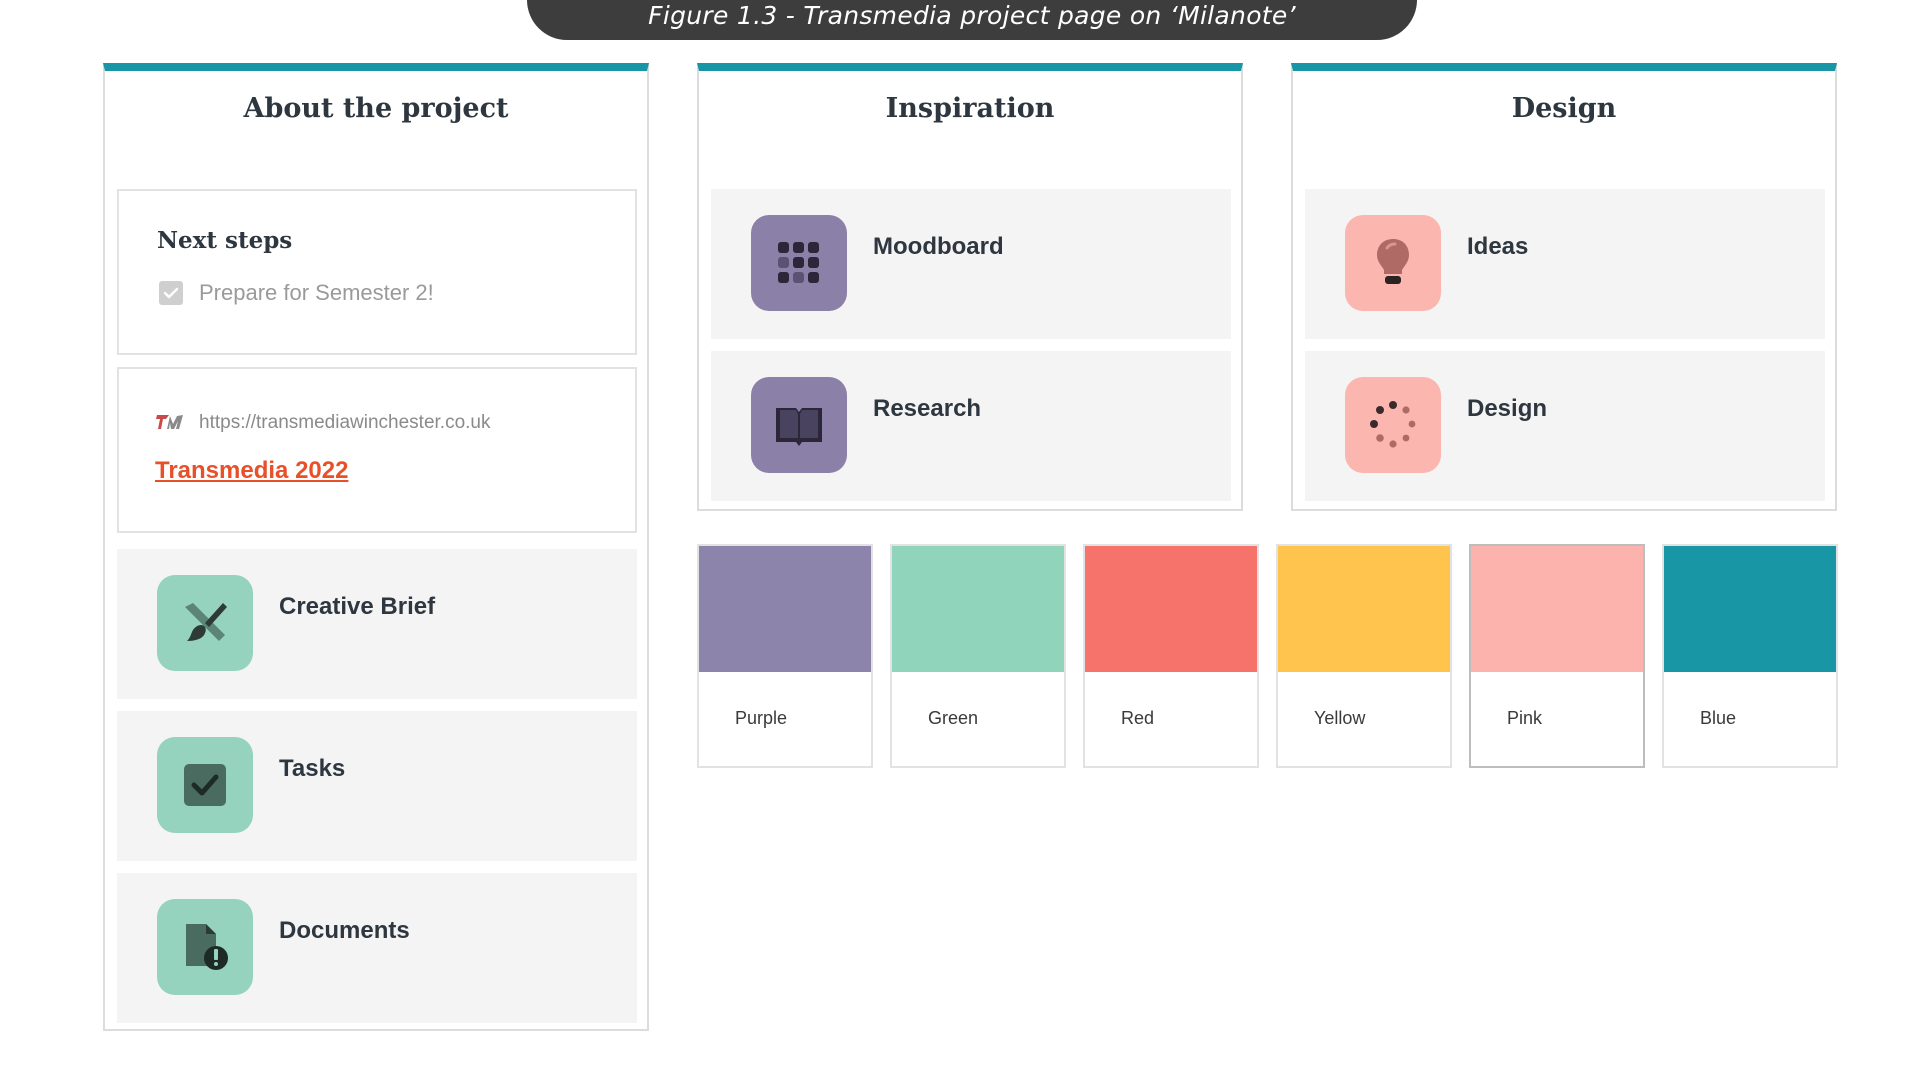 This screenshot has height=1080, width=1920. I want to click on column-title-about: About the project, so click(376, 108).